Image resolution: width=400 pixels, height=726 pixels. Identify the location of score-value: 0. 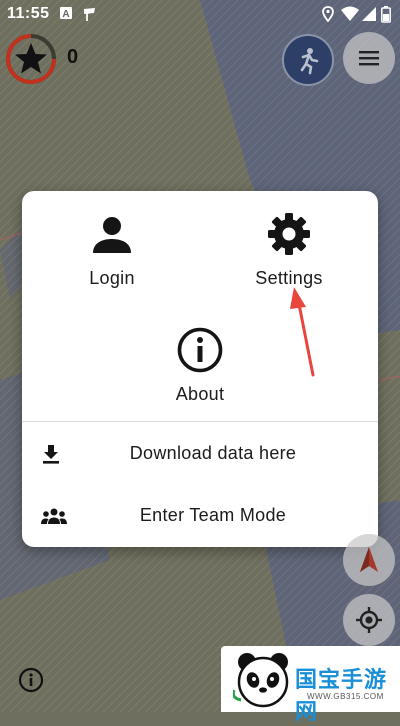
(73, 57).